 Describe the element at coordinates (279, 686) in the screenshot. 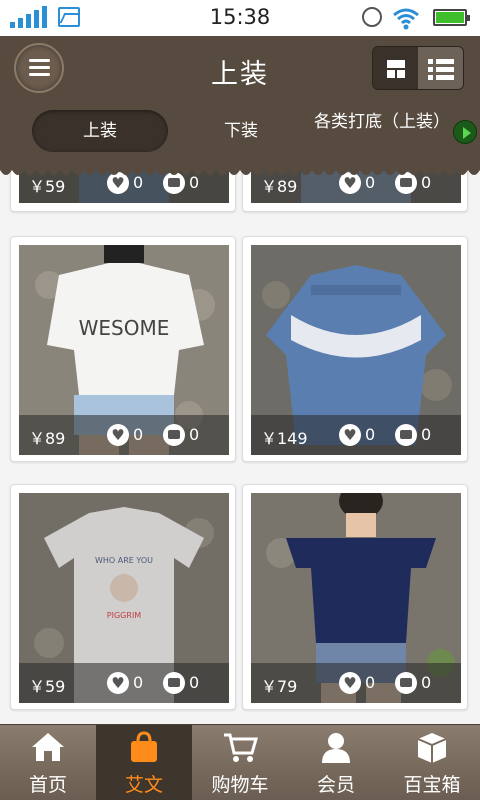

I see `product-price: ￥79` at that location.